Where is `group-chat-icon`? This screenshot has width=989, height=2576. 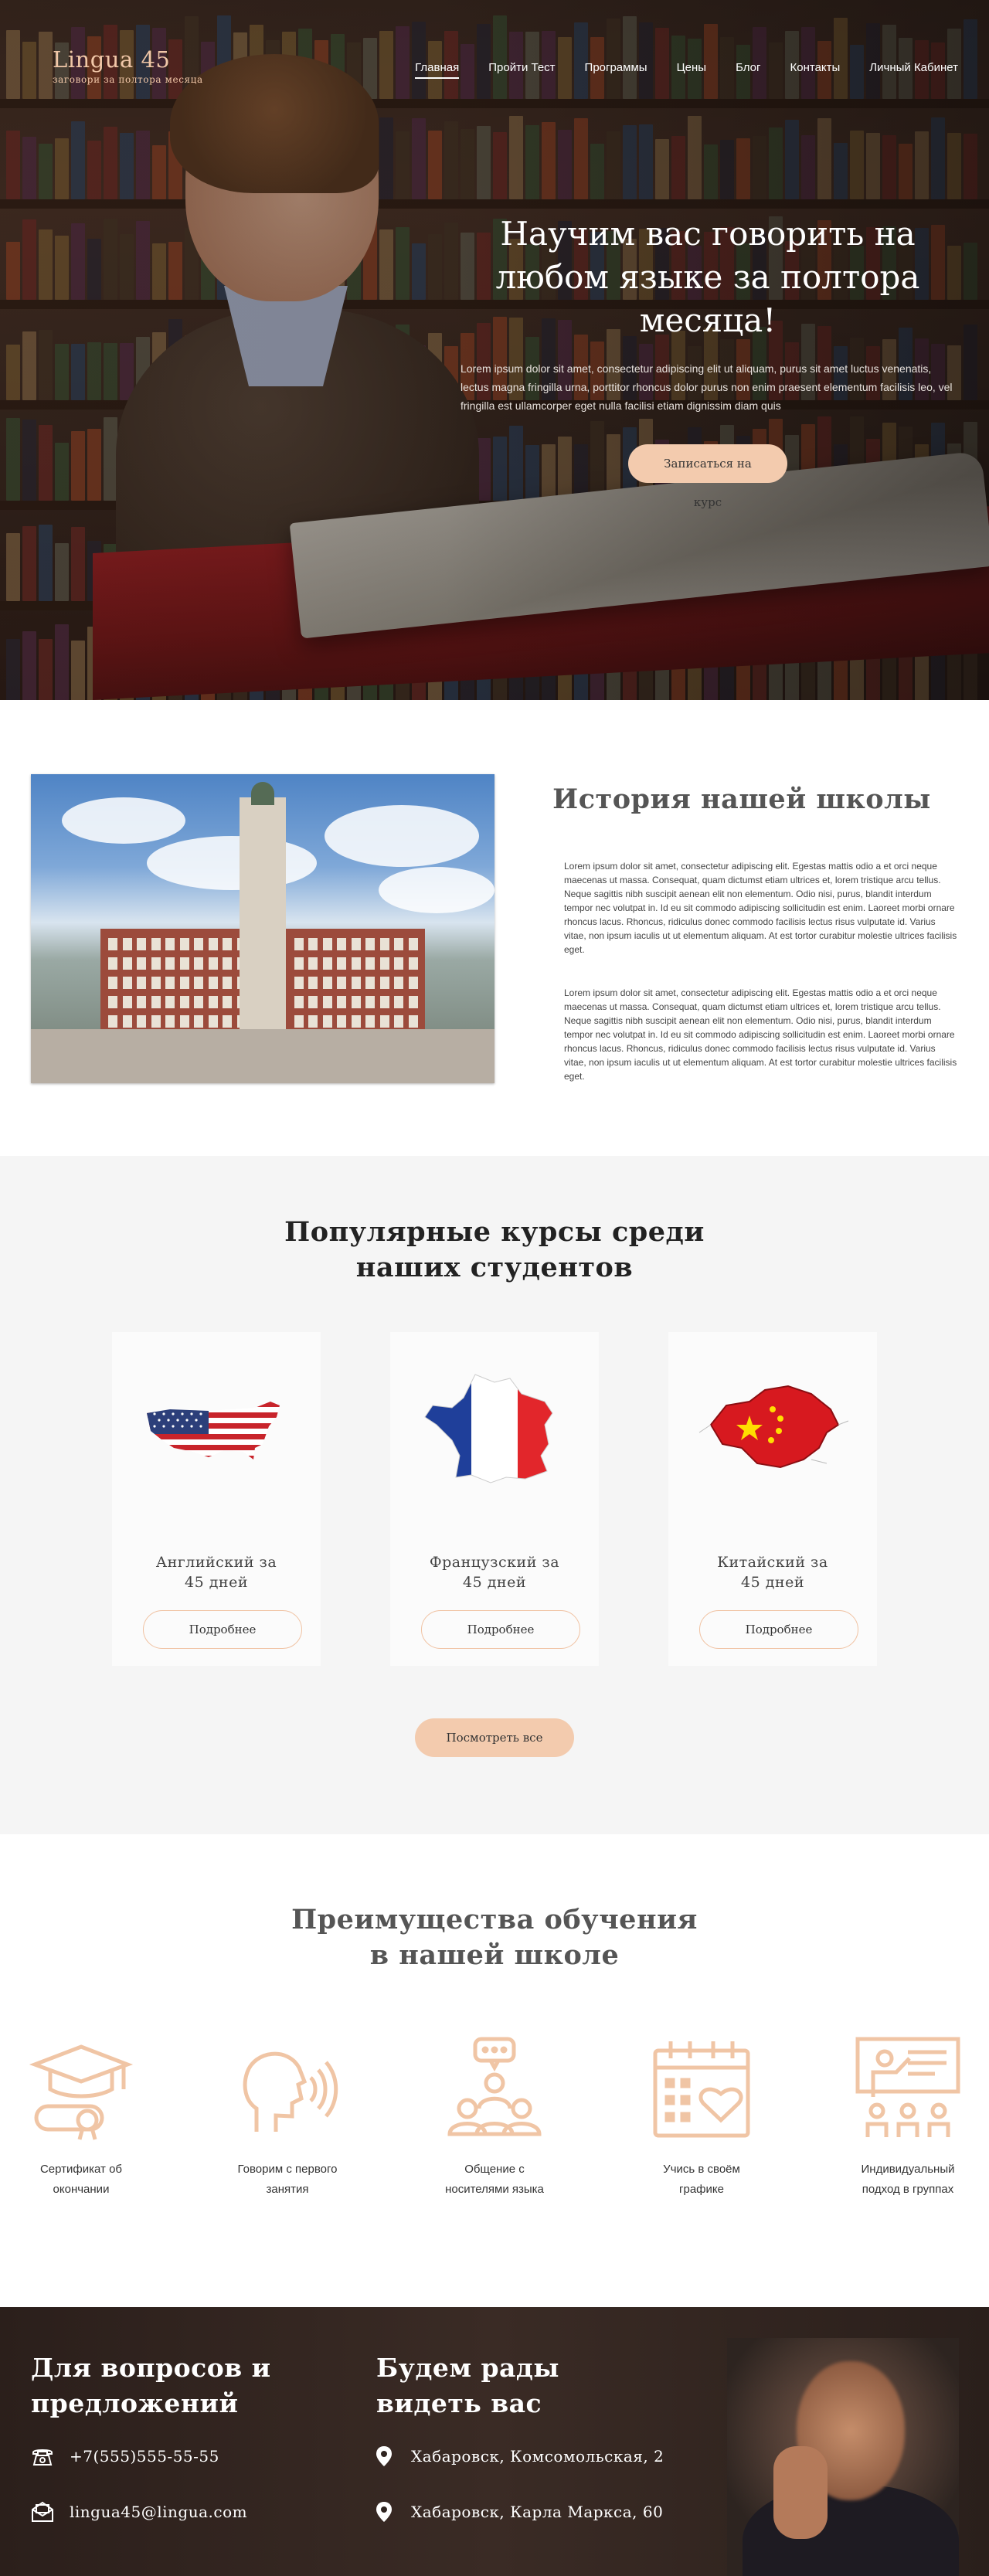
group-chat-icon is located at coordinates (494, 2086).